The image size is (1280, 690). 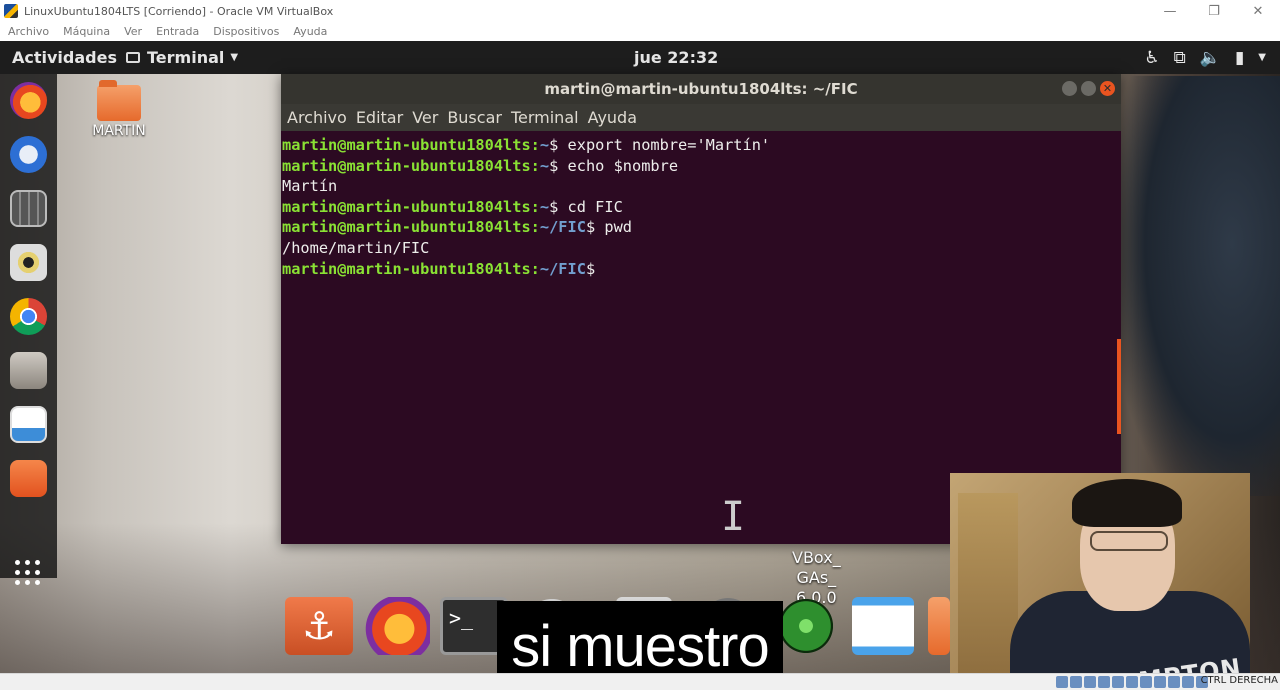 What do you see at coordinates (317, 117) in the screenshot?
I see `terminal-menu-archivo: Archivo` at bounding box center [317, 117].